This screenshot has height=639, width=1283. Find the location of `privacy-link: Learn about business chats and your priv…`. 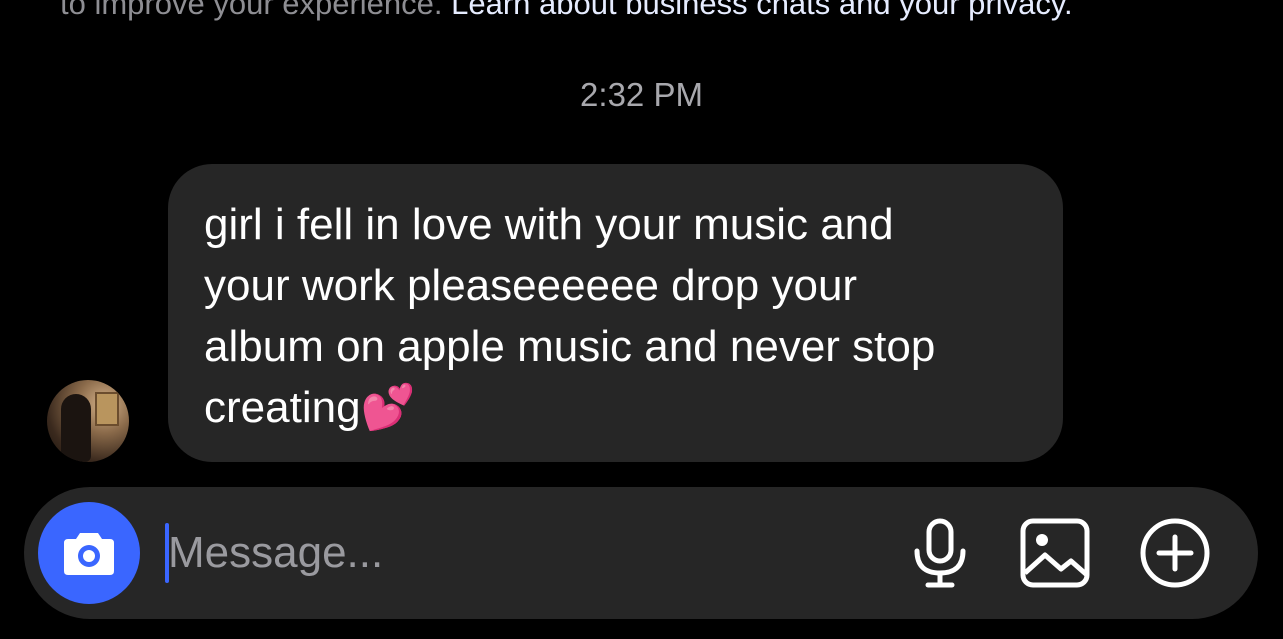

privacy-link: Learn about business chats and your priv… is located at coordinates (762, 10).